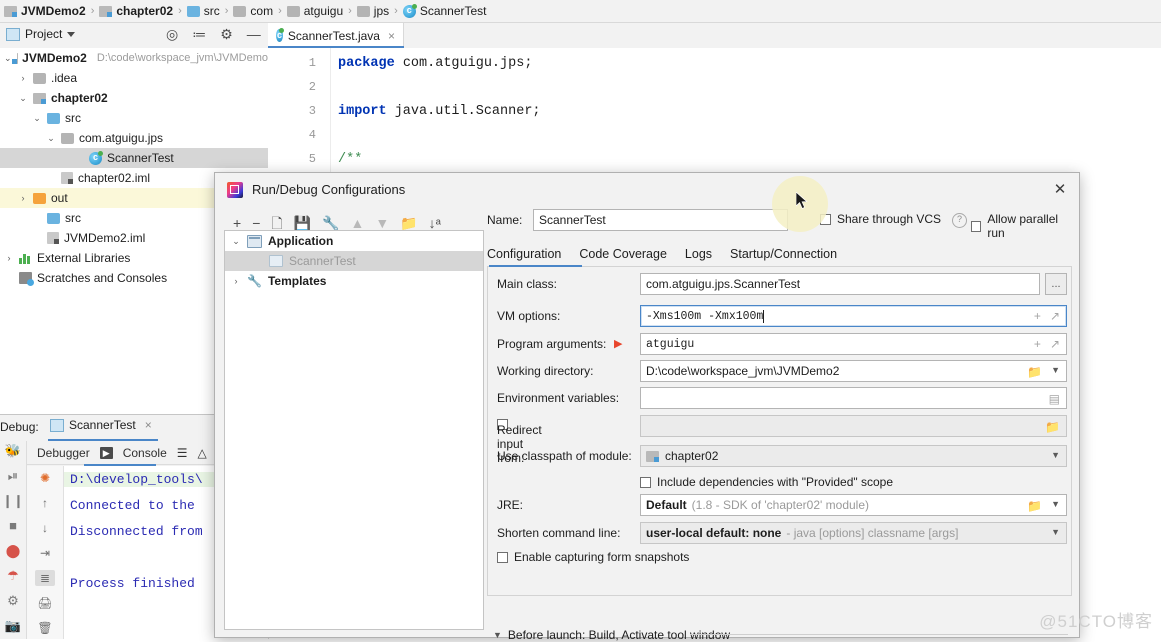  Describe the element at coordinates (1060, 190) in the screenshot. I see `dialog-close-button: ✕` at that location.